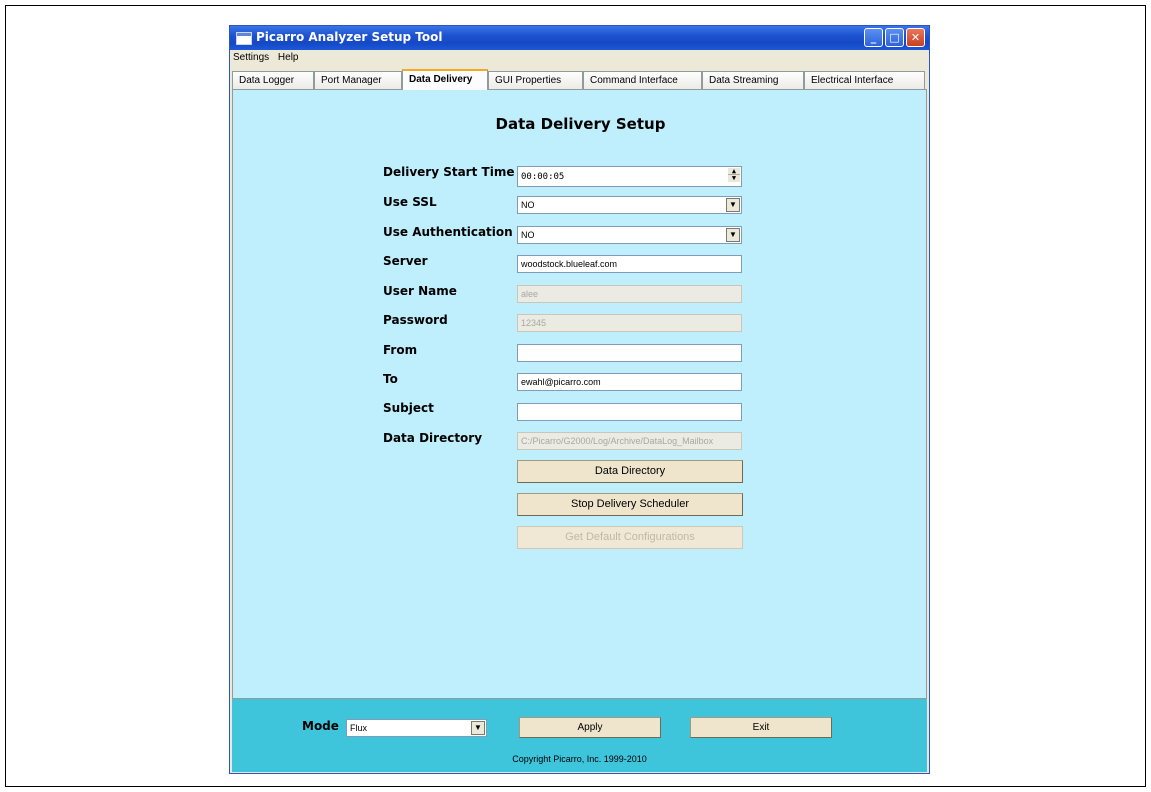  I want to click on minimize-icon: _, so click(873, 37).